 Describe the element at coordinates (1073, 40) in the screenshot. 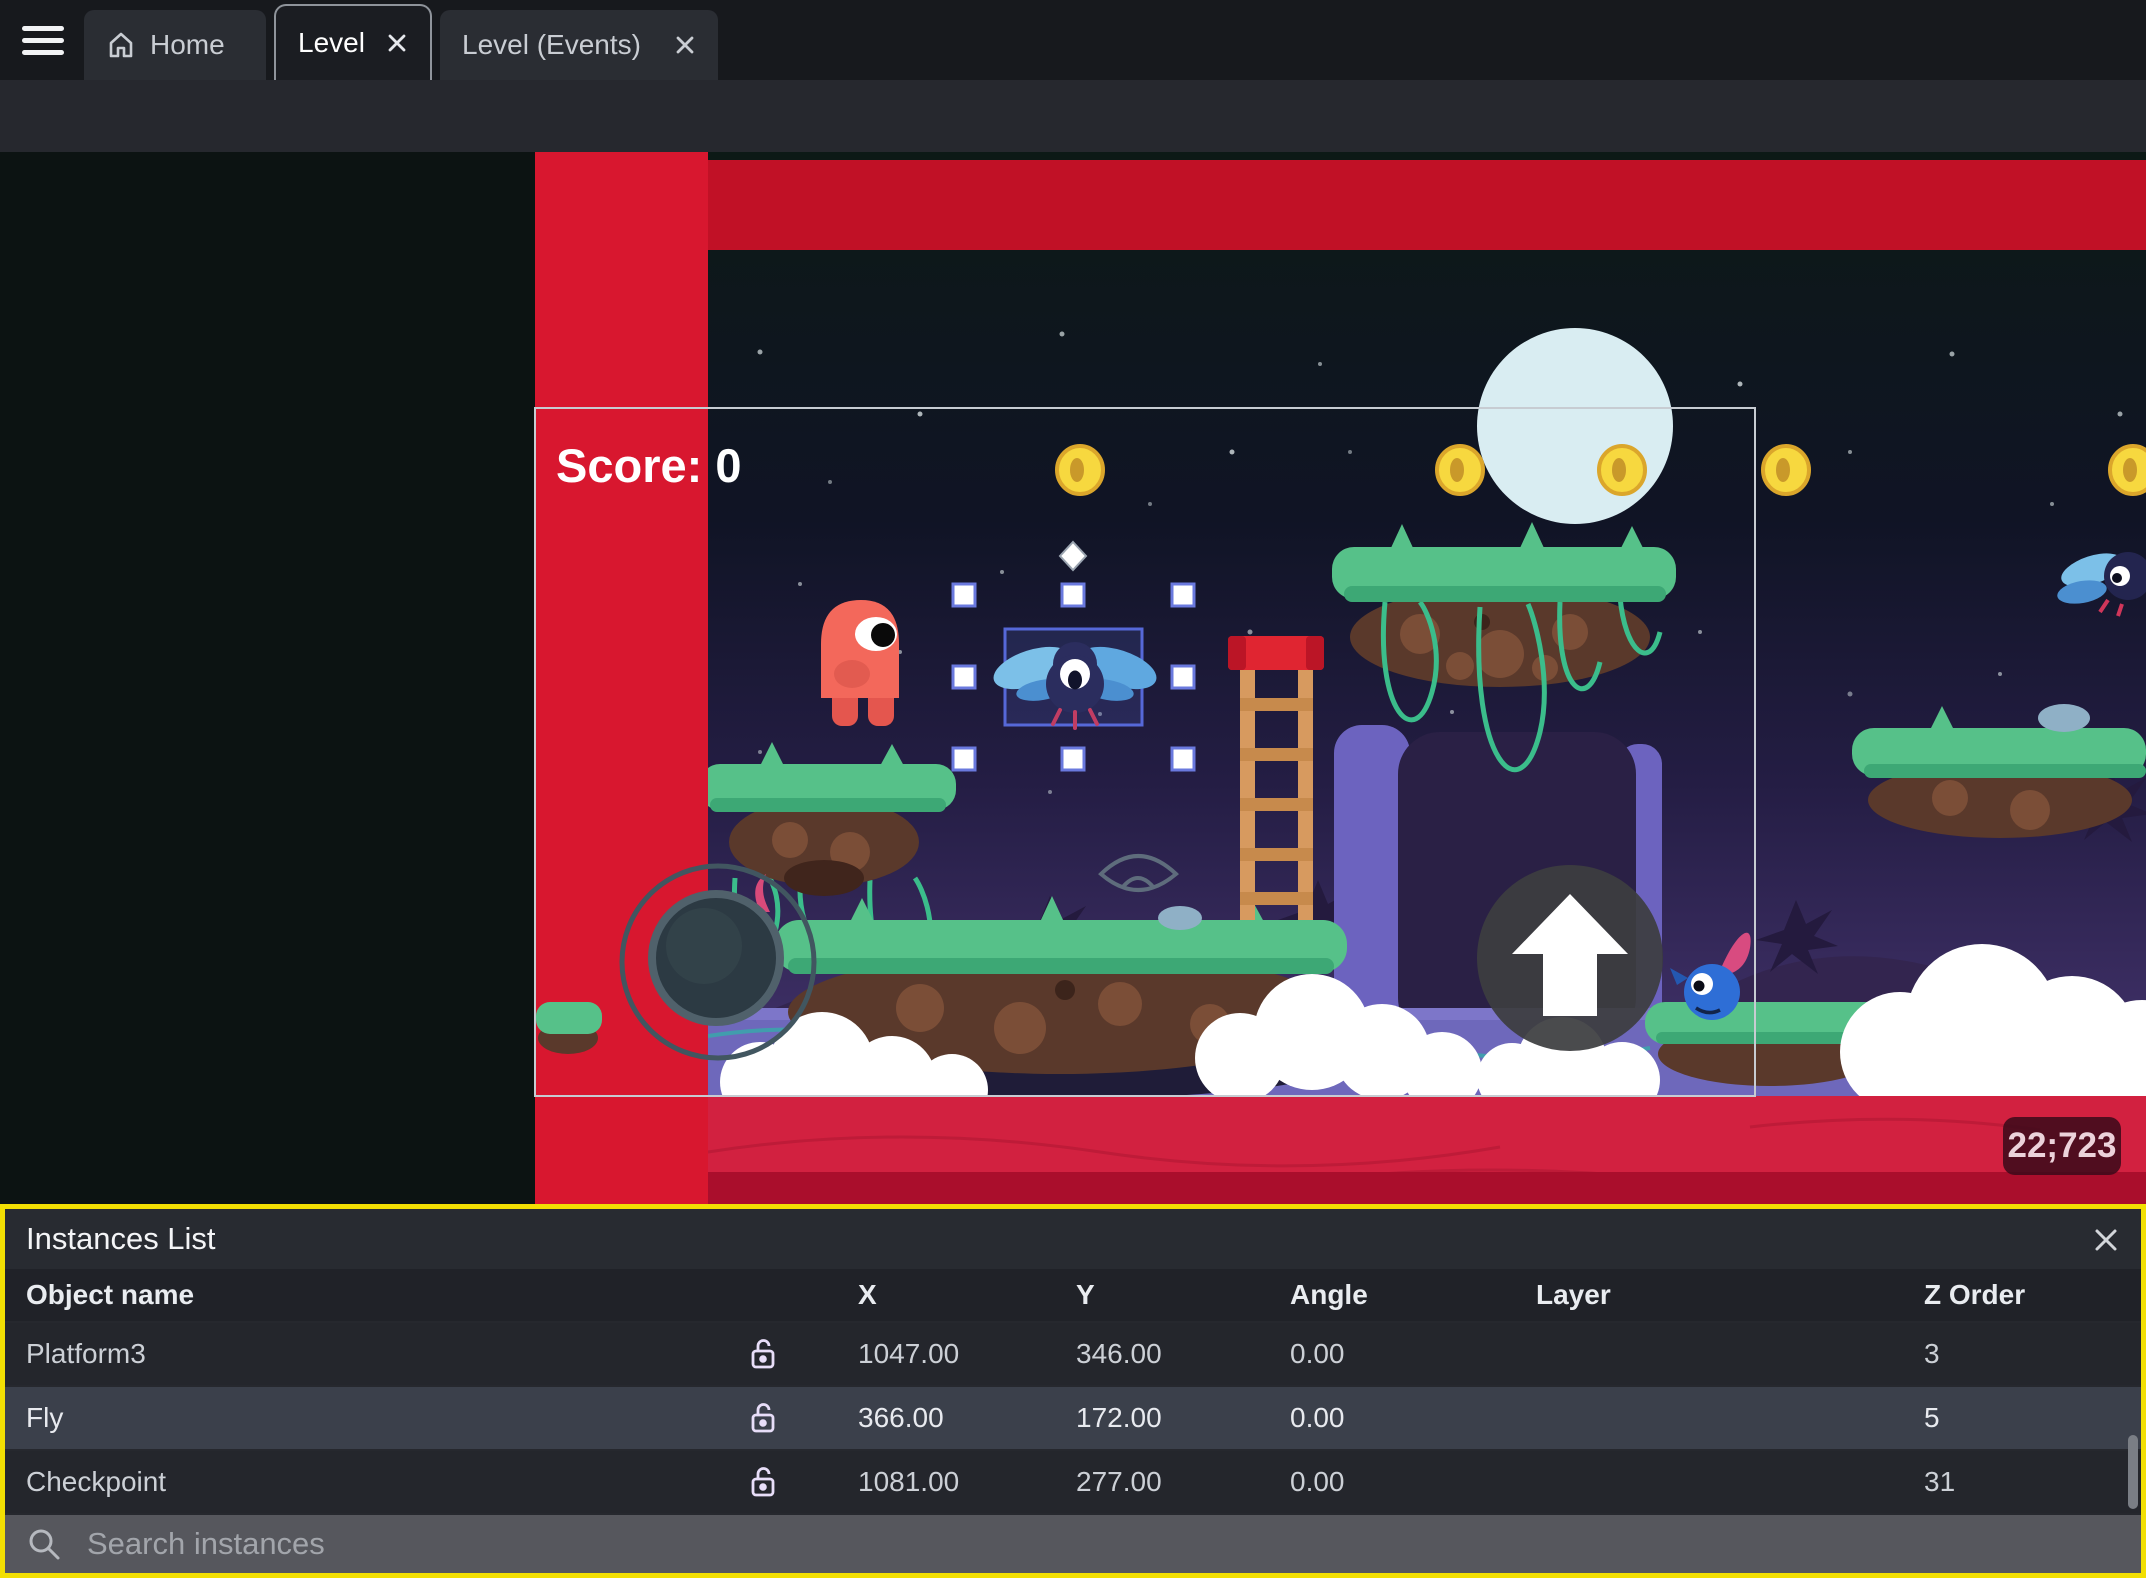

I see `tab-bar: Home Level Level (Events)` at that location.